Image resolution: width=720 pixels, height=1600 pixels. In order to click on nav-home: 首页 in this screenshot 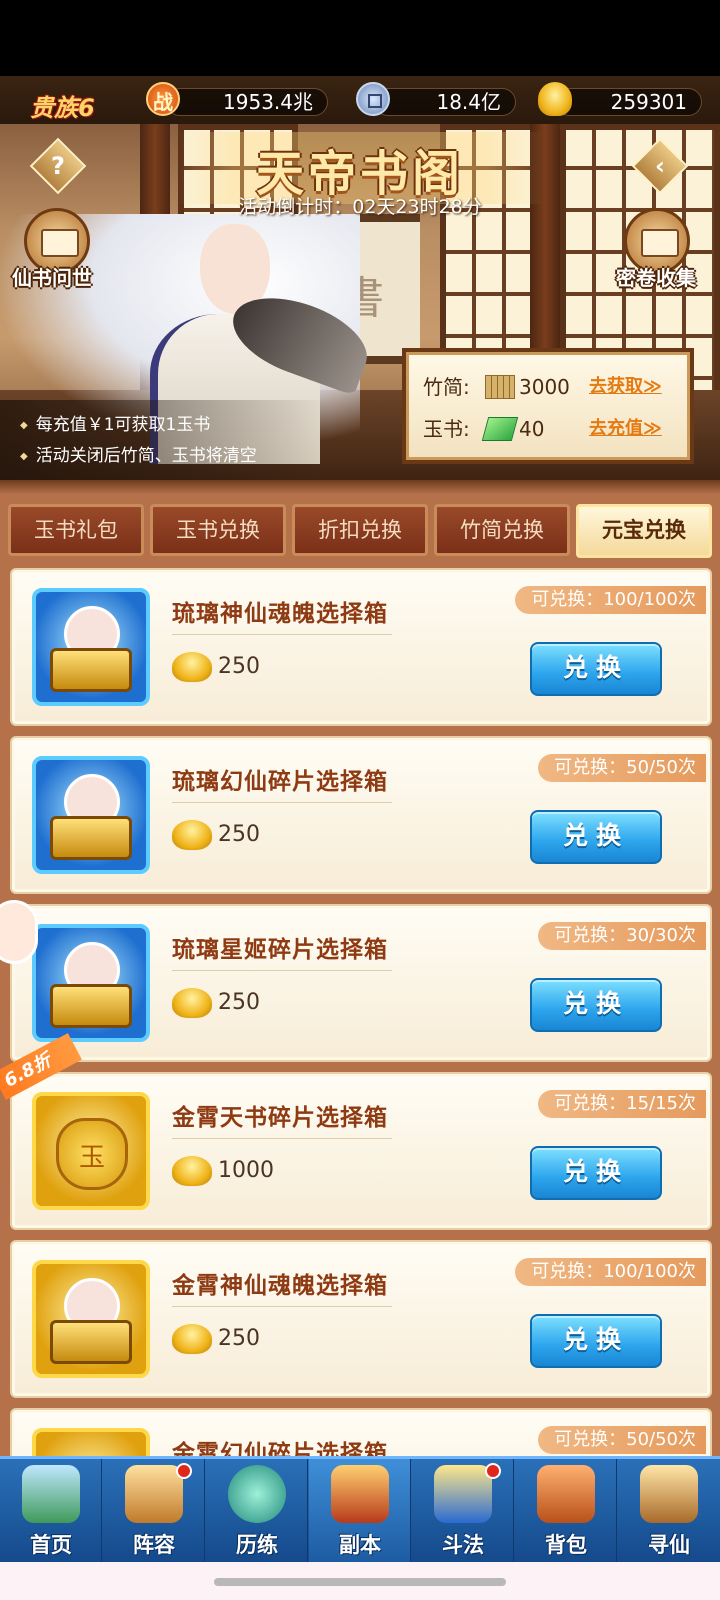, I will do `click(51, 1512)`.